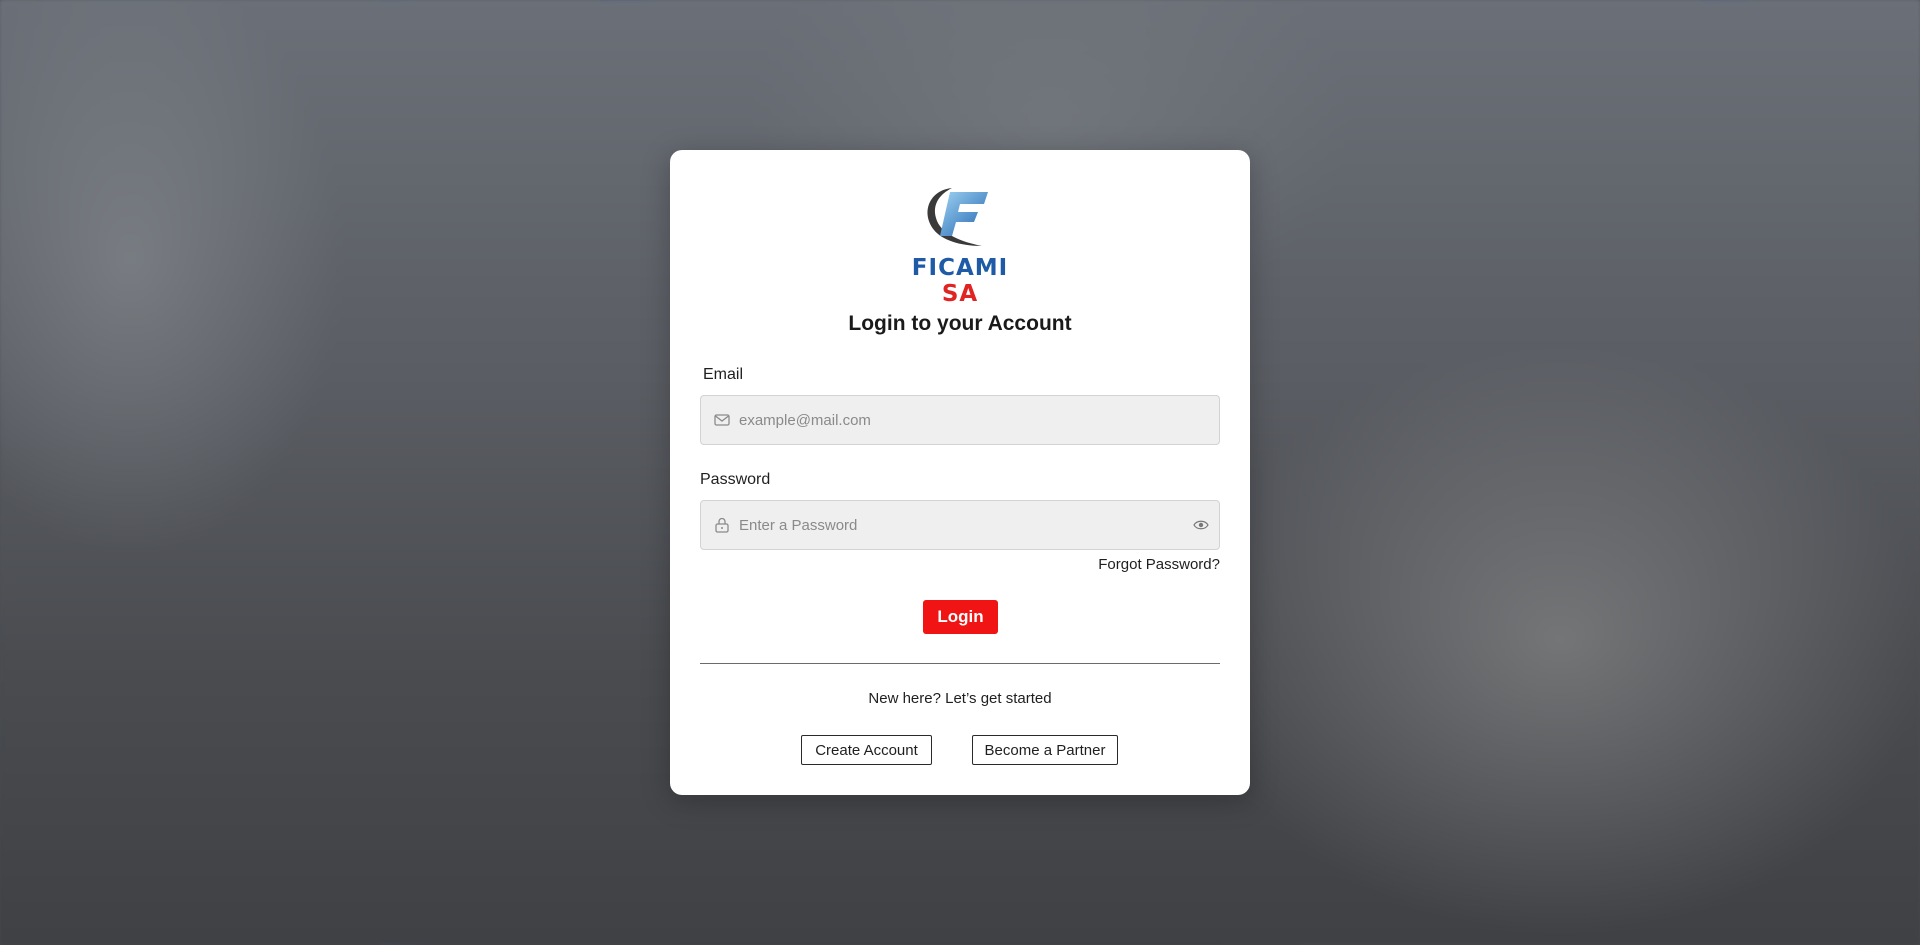  I want to click on brand-name-part1: FICAMI, so click(960, 268).